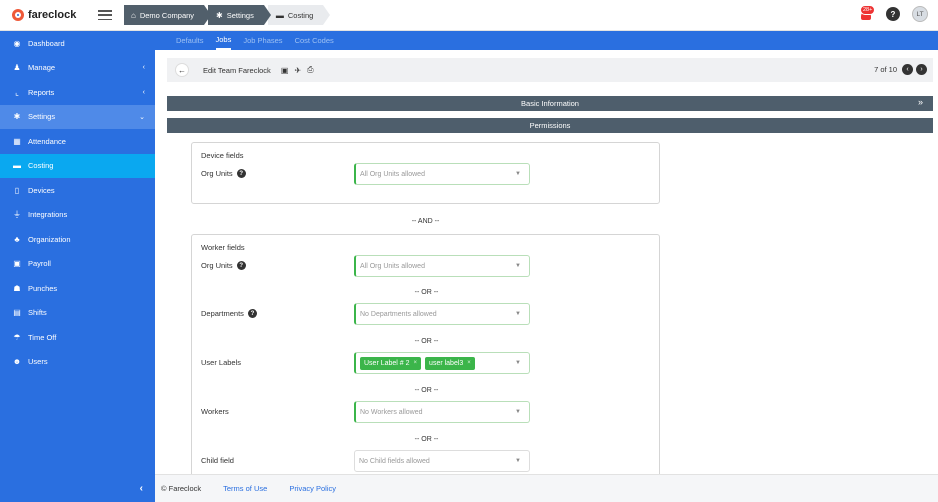 The height and width of the screenshot is (502, 938). What do you see at coordinates (181, 488) in the screenshot?
I see `copyright-text: © Fareclock` at bounding box center [181, 488].